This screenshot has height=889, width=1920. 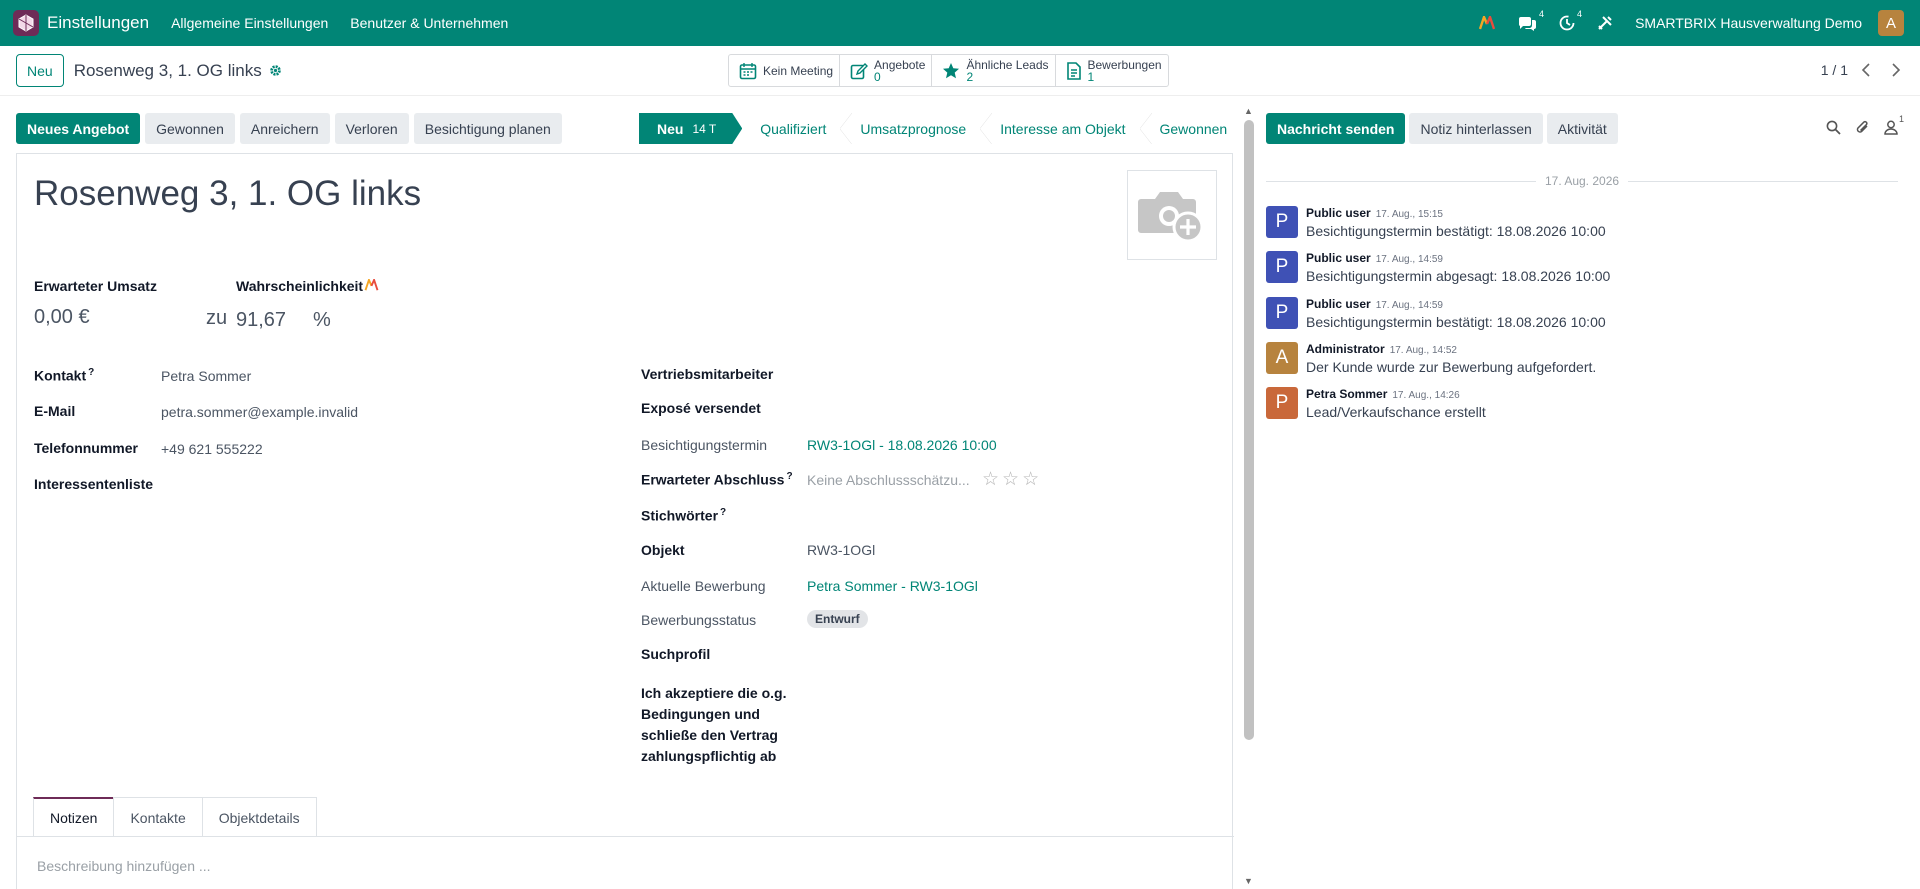 I want to click on form-scrollbar: ▲ ▼, so click(x=1249, y=497).